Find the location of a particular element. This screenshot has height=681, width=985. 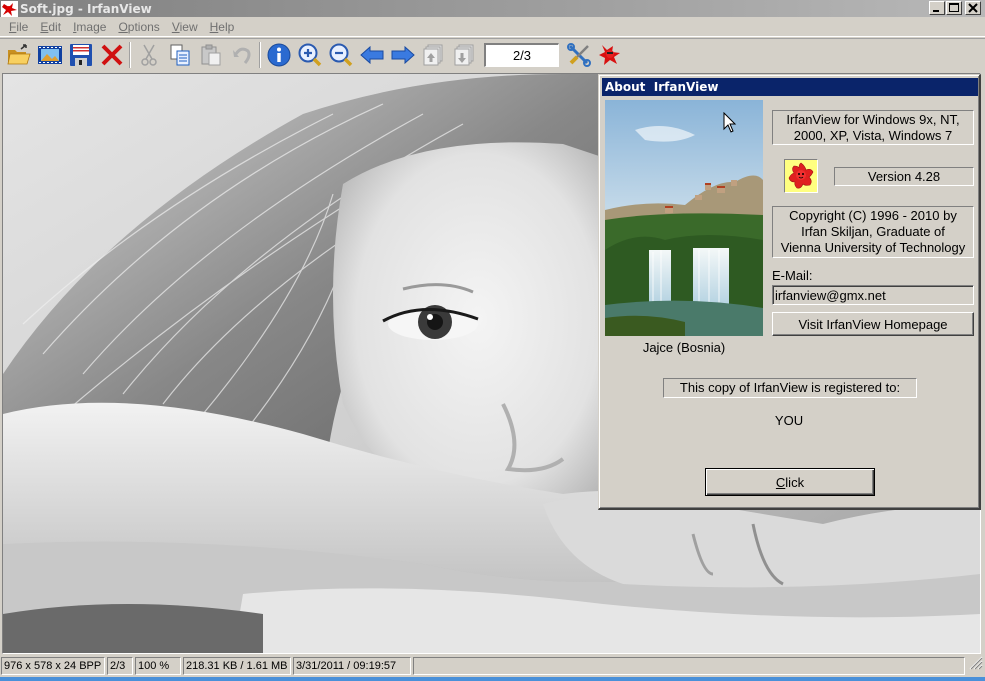

irfanview-app-icon is located at coordinates (9, 8).